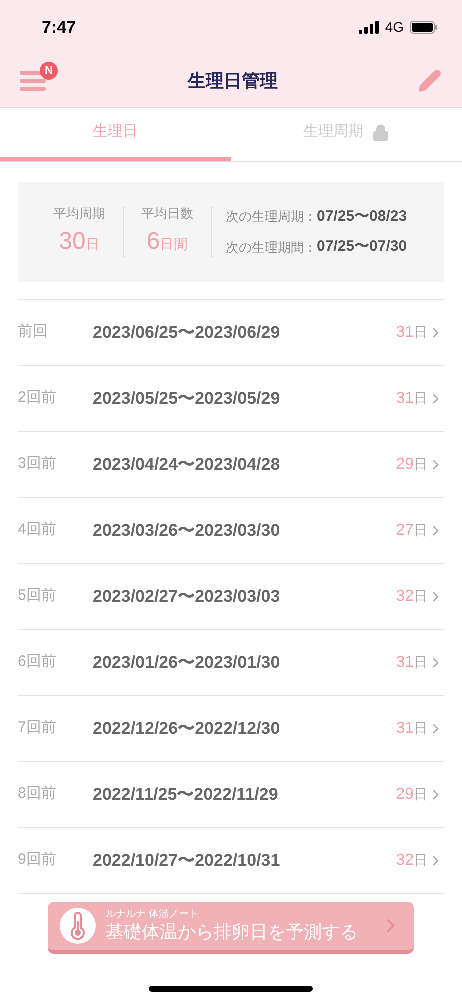  Describe the element at coordinates (369, 27) in the screenshot. I see `signal-icon` at that location.